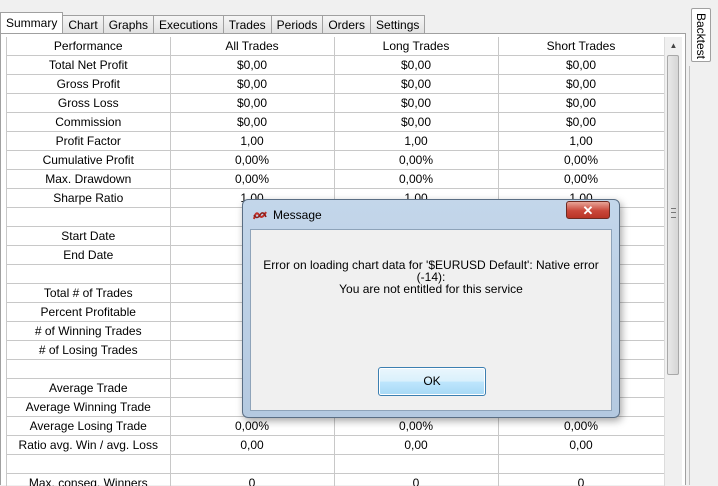 The height and width of the screenshot is (486, 718). I want to click on metric-label: End Date, so click(88, 255).